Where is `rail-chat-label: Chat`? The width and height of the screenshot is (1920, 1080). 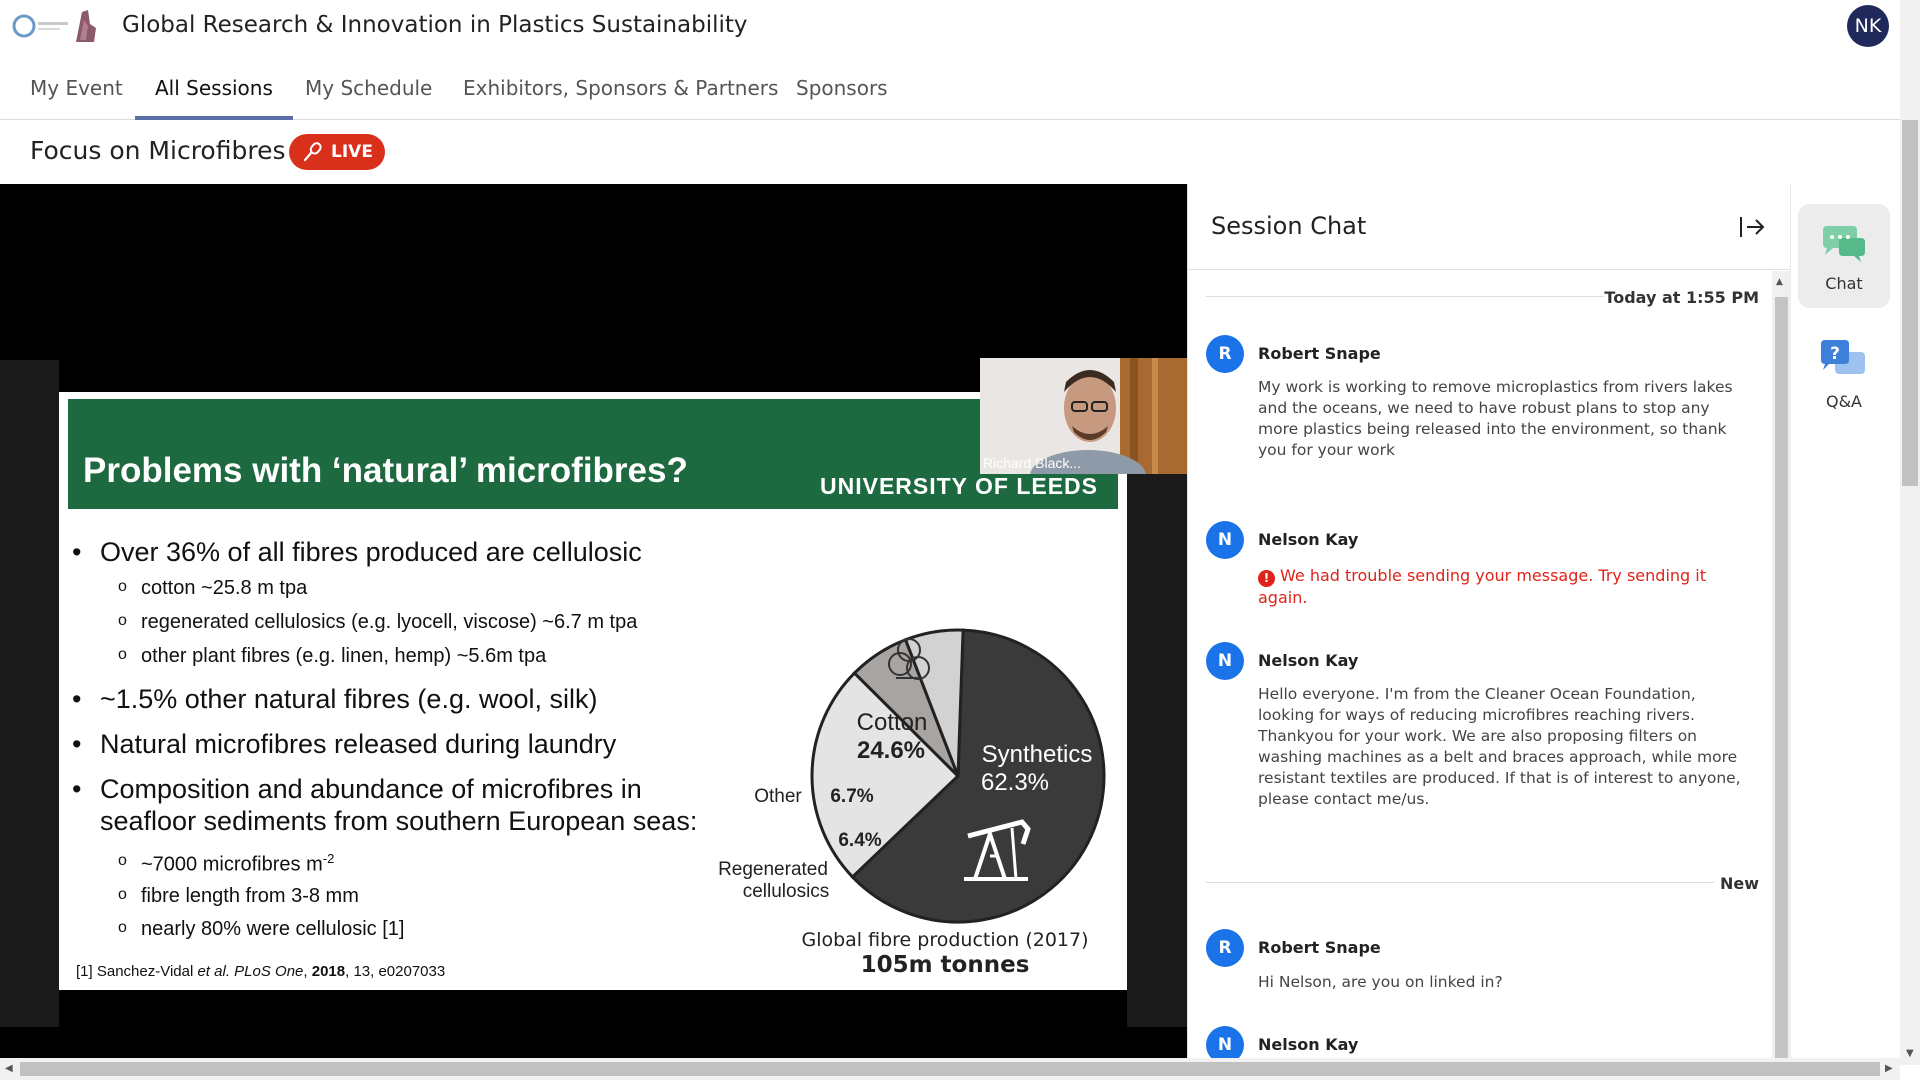 rail-chat-label: Chat is located at coordinates (1844, 283).